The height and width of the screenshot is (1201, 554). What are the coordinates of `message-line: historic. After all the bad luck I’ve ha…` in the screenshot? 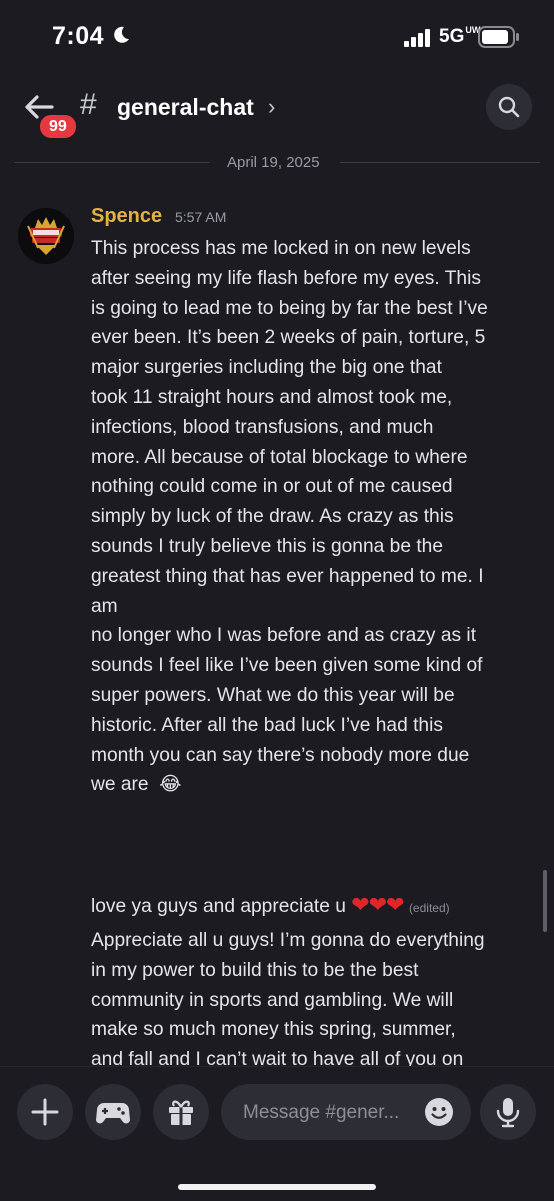 It's located at (267, 725).